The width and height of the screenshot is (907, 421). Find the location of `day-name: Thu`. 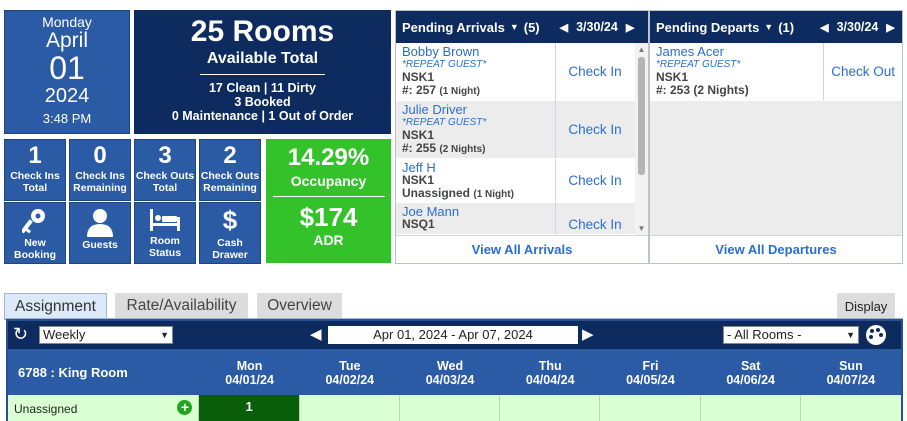

day-name: Thu is located at coordinates (550, 366).